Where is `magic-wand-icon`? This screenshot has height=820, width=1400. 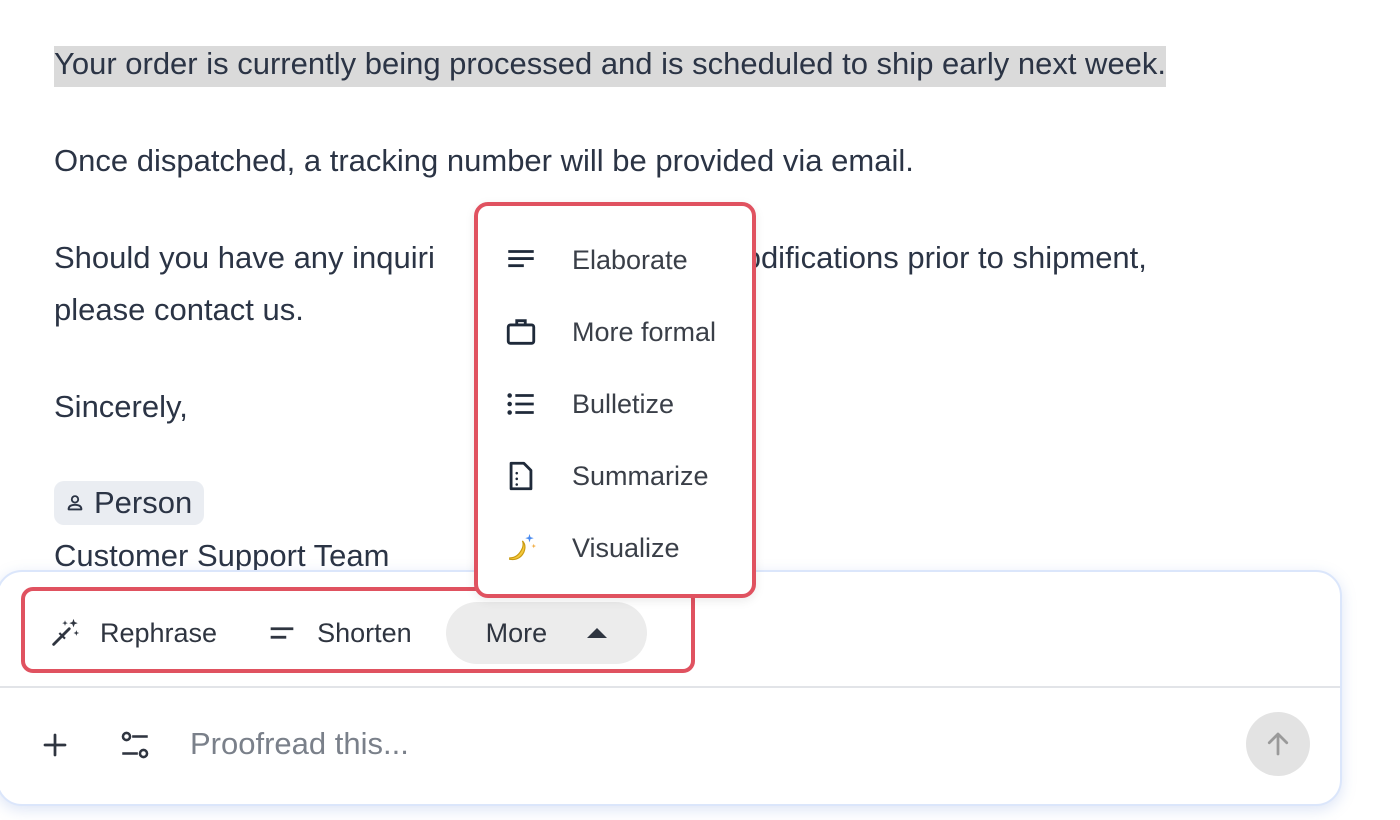 magic-wand-icon is located at coordinates (66, 632).